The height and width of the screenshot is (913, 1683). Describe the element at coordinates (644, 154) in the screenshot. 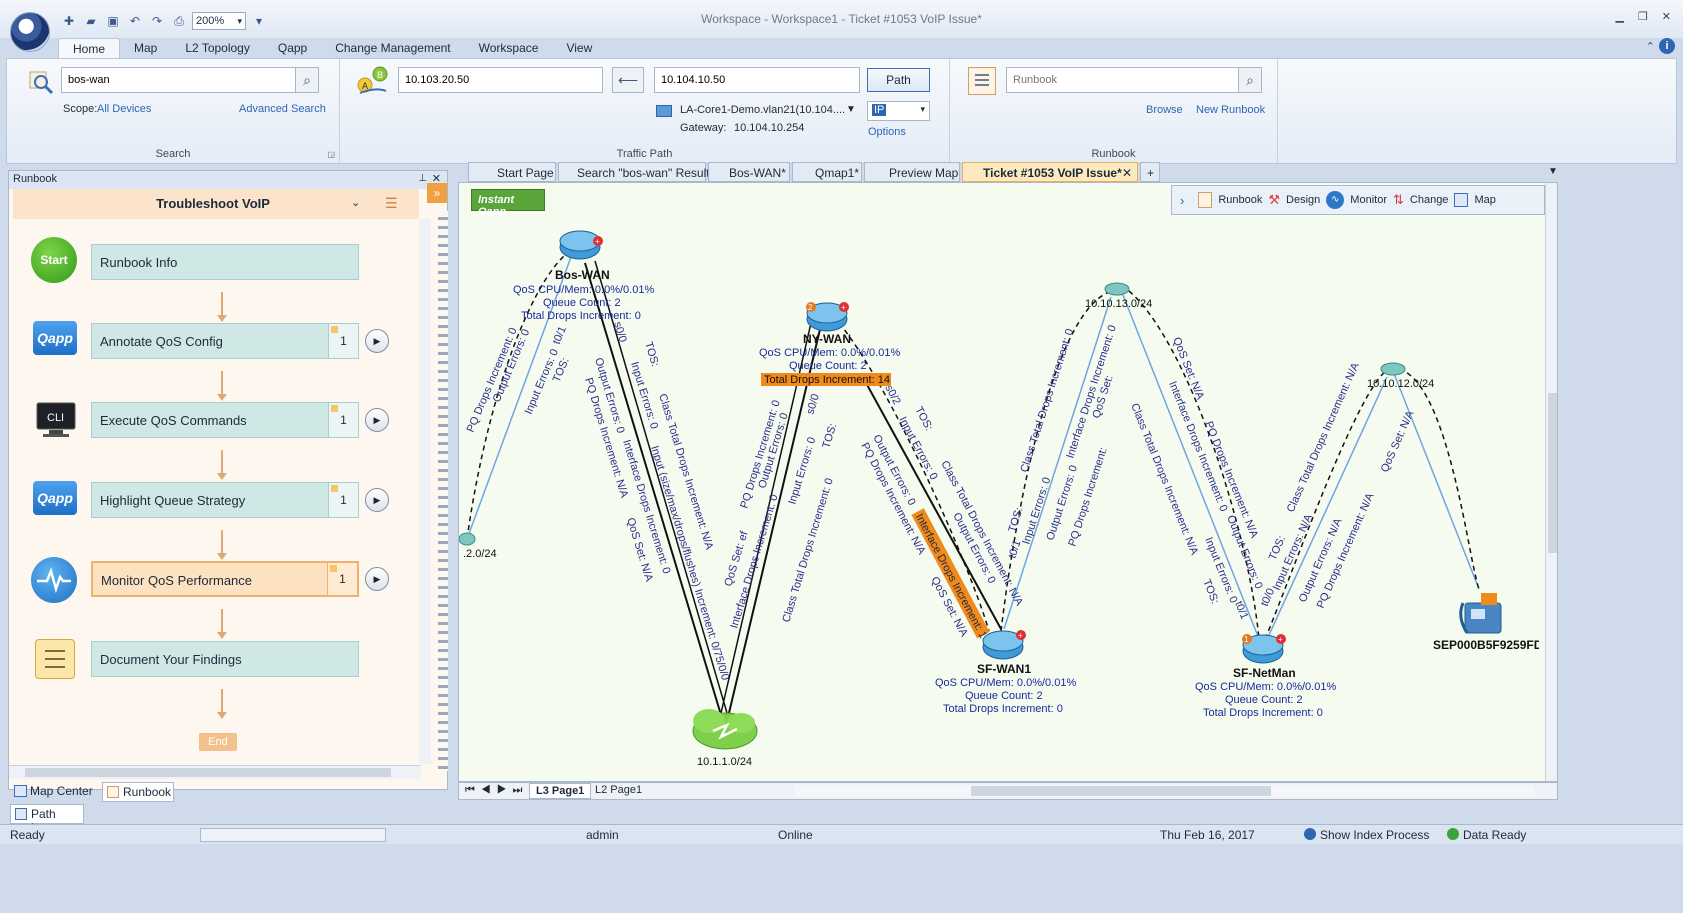

I see `traffic-path-group-label: Traffic Path` at that location.